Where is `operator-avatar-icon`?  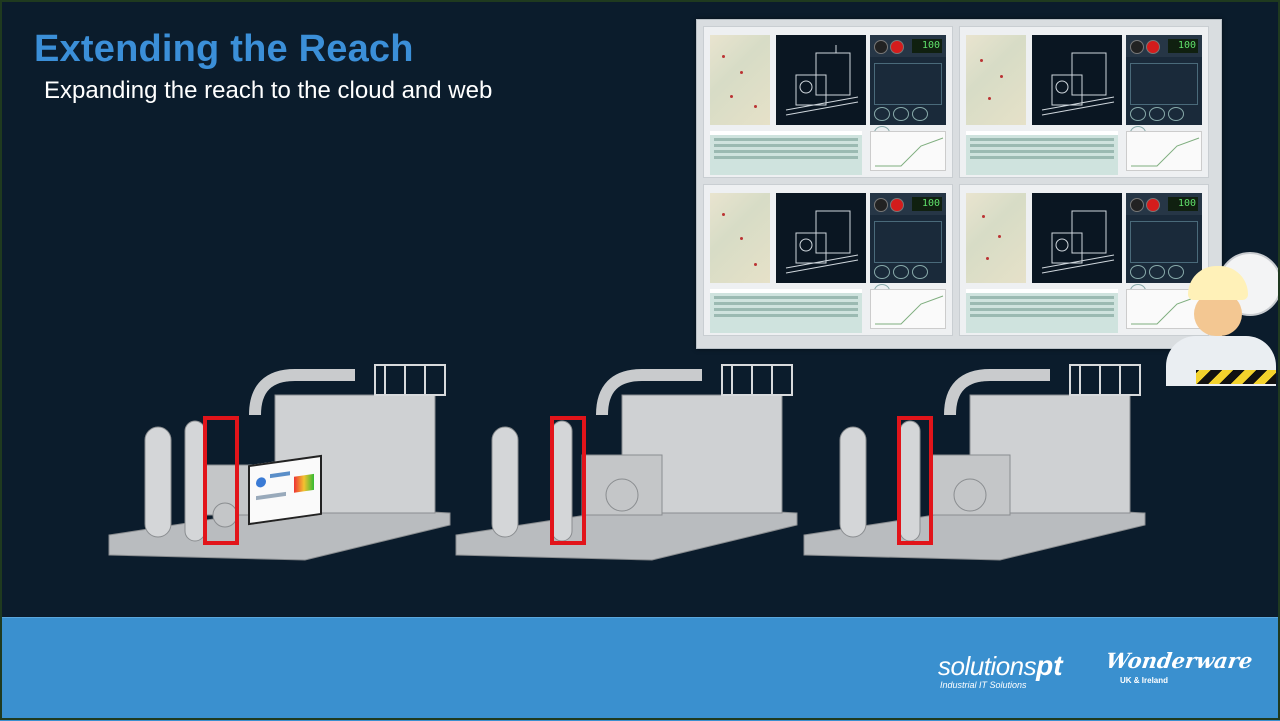 operator-avatar-icon is located at coordinates (1223, 319).